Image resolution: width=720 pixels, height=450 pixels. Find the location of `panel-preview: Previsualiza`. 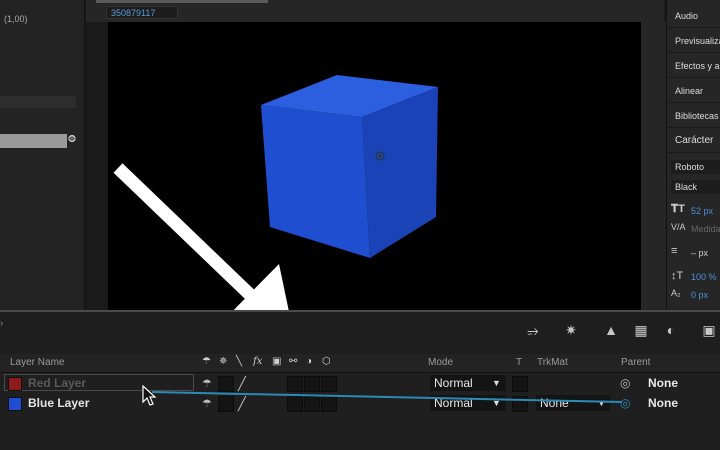

panel-preview: Previsualiza is located at coordinates (693, 41).